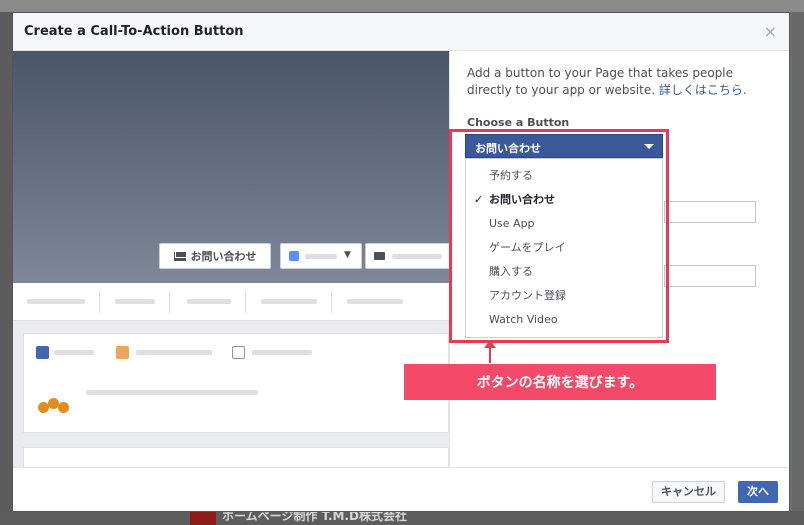  What do you see at coordinates (527, 247) in the screenshot?
I see `menu-item-label: ゲームをプレイ` at bounding box center [527, 247].